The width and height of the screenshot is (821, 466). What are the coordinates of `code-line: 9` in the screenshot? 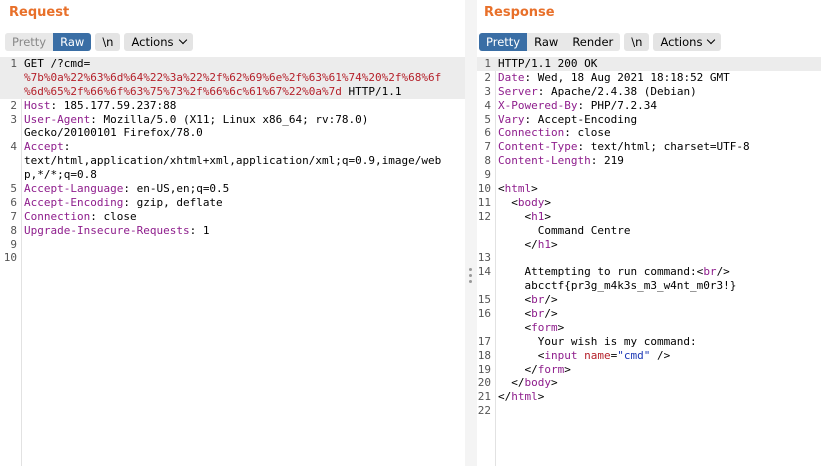 It's located at (232, 245).